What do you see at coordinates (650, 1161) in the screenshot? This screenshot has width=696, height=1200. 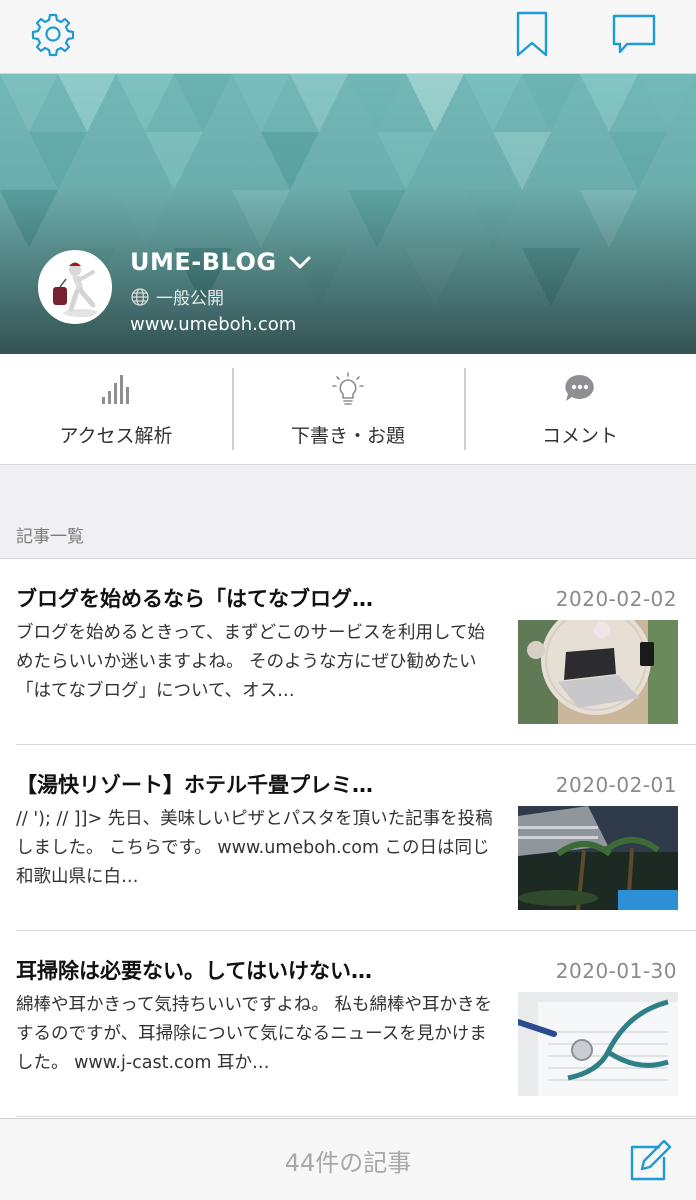 I see `compose-icon` at bounding box center [650, 1161].